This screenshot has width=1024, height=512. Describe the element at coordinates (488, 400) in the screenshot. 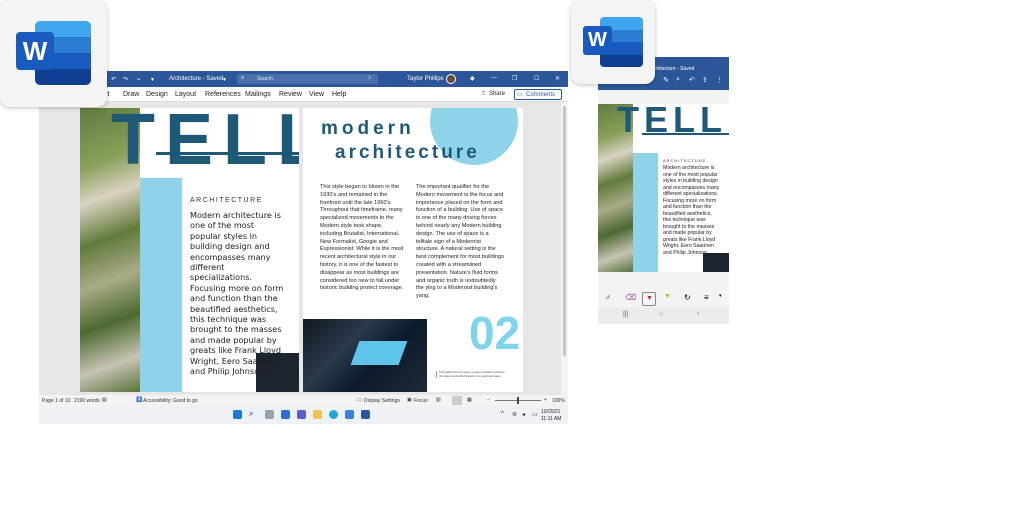

I see `zoom-out-icon: −` at that location.